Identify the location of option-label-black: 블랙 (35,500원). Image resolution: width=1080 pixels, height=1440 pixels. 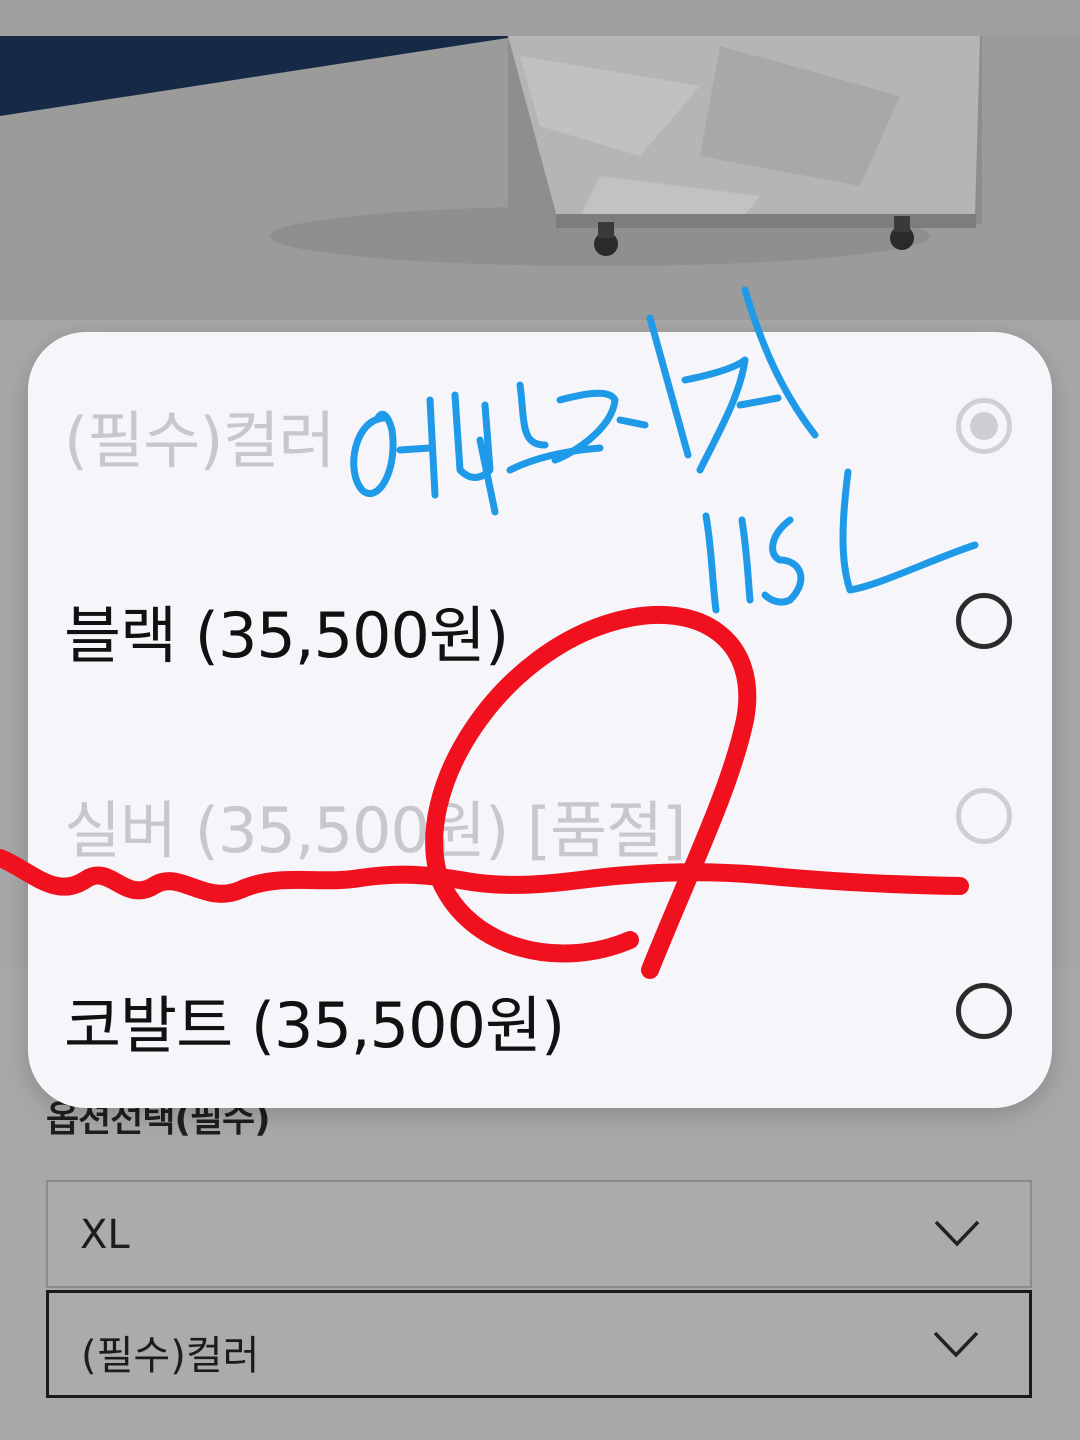
(286, 635).